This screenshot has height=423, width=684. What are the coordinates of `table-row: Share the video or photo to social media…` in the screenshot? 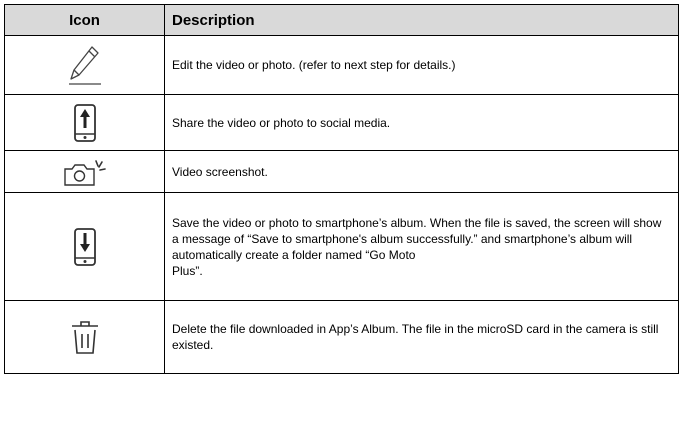 It's located at (341, 122).